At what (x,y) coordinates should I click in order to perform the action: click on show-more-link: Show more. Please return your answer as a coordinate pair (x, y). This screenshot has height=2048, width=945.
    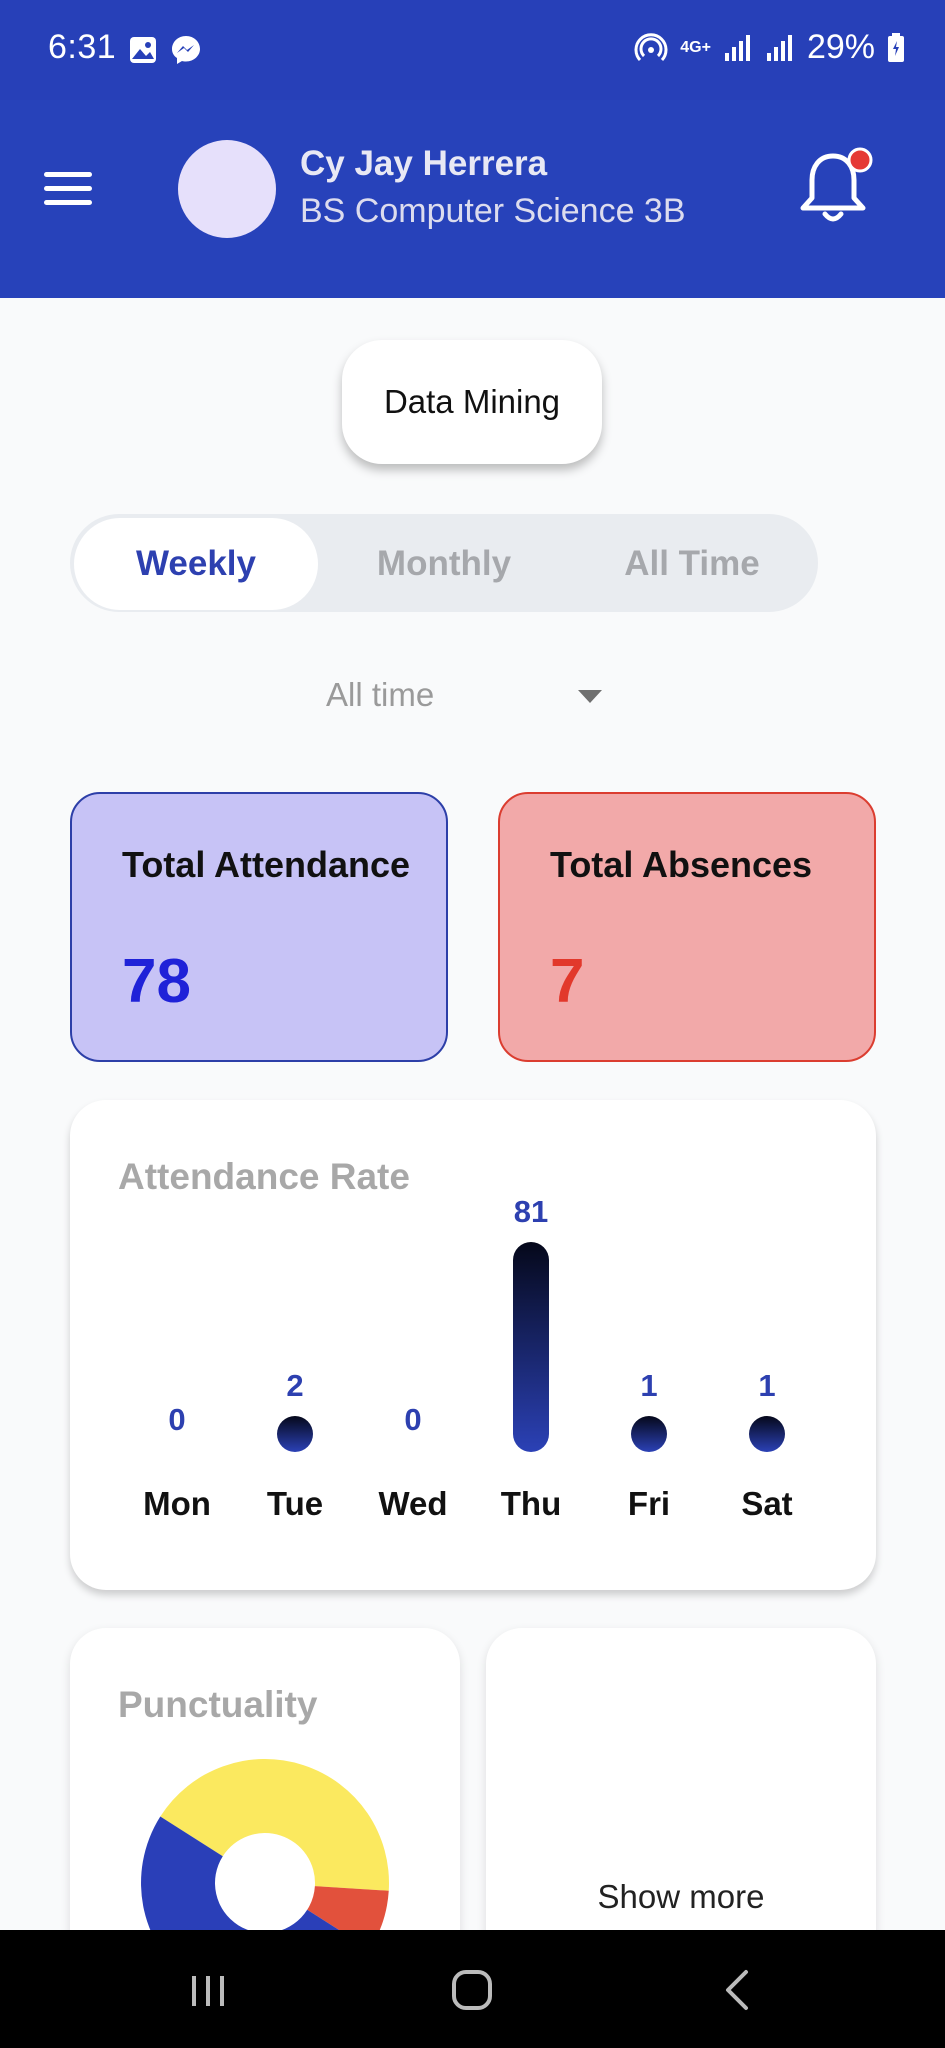
    Looking at the image, I should click on (681, 1897).